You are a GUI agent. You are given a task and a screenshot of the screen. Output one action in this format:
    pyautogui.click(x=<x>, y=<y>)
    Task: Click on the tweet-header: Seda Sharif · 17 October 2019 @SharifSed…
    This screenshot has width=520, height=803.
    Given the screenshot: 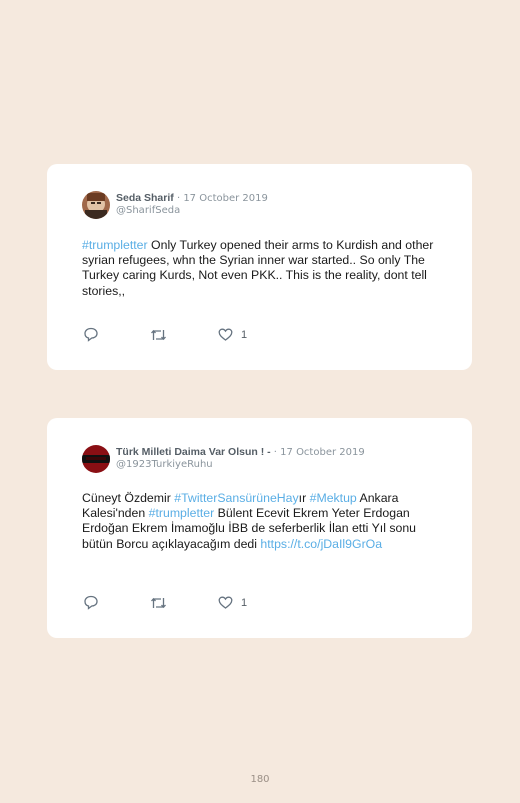 What is the action you would take?
    pyautogui.click(x=175, y=205)
    